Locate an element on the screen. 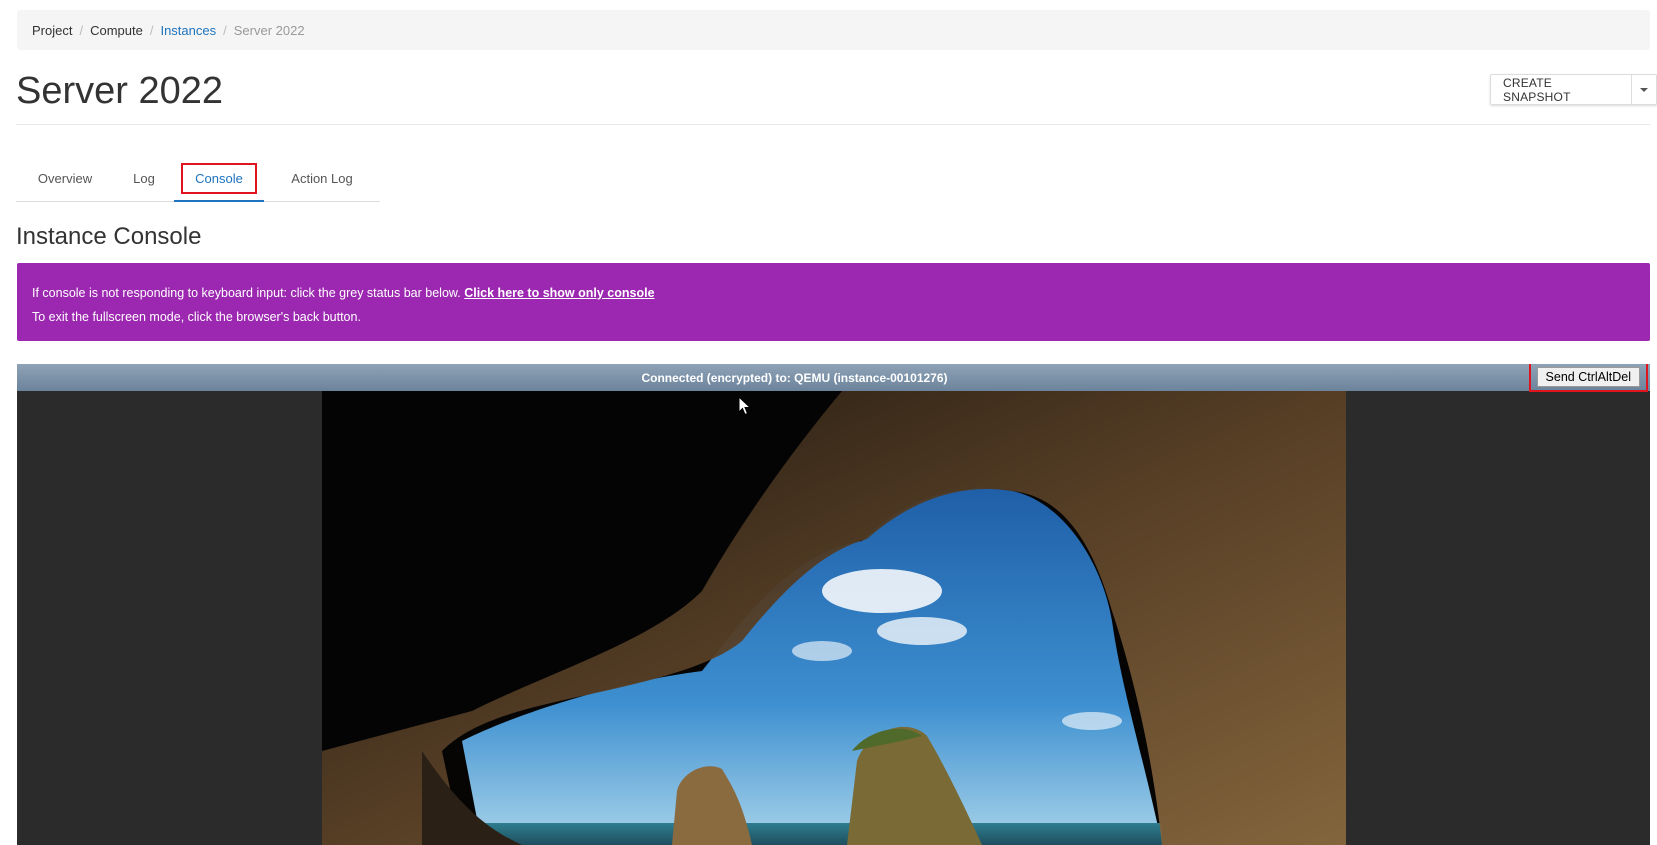 Image resolution: width=1657 pixels, height=845 pixels. ctrl-alt-del-highlight: Send CtrlAltDel is located at coordinates (1588, 378).